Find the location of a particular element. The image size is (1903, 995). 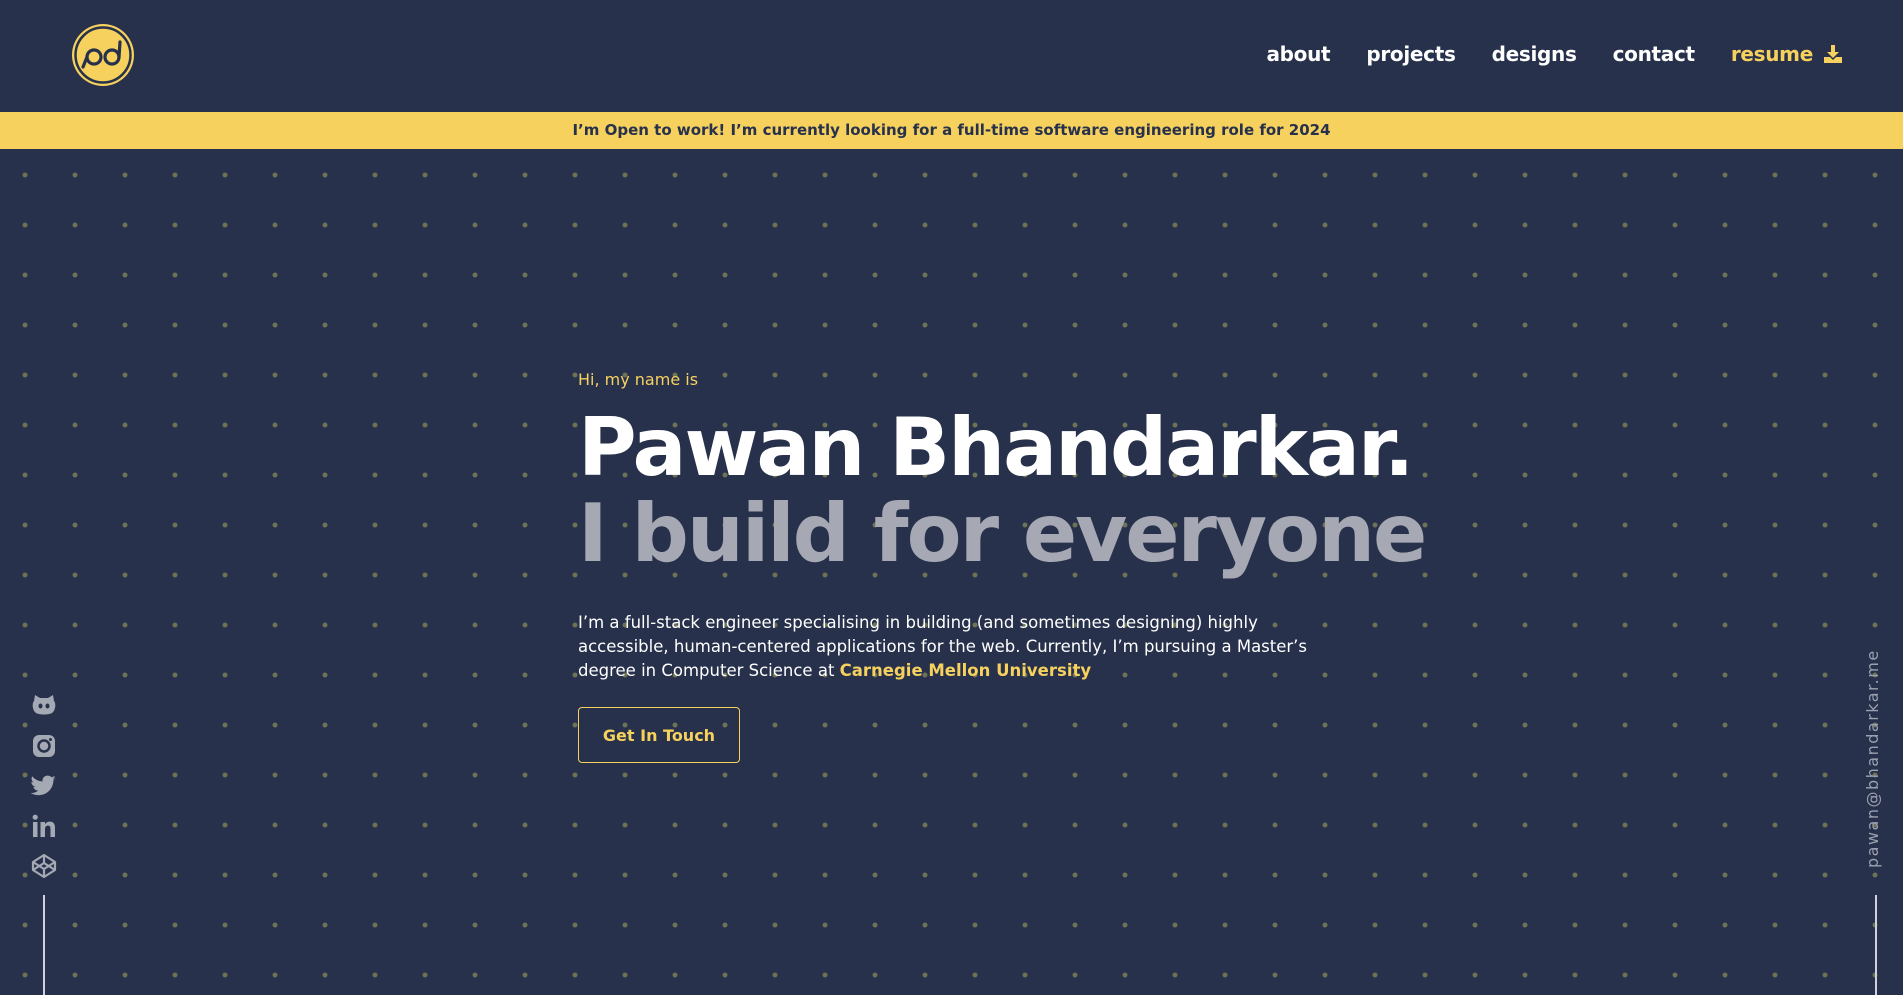

university-link: Carnegie Mellon University is located at coordinates (965, 670).